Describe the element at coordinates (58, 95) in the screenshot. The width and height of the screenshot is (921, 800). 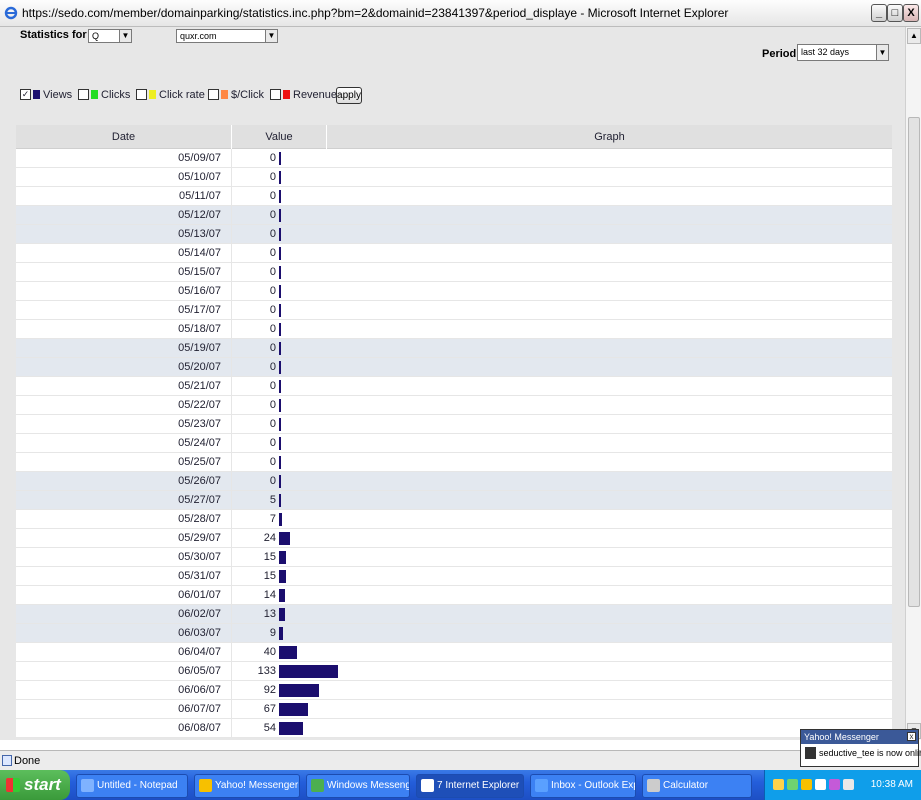
I see `legend-label: Views` at that location.